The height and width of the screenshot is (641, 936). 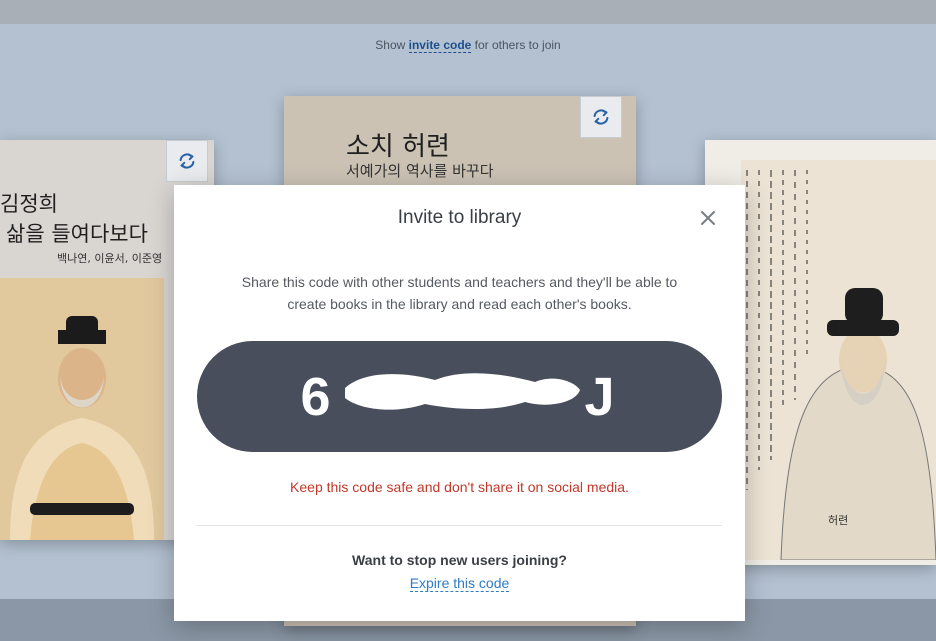 I want to click on invite-code-link: invite code, so click(x=440, y=45).